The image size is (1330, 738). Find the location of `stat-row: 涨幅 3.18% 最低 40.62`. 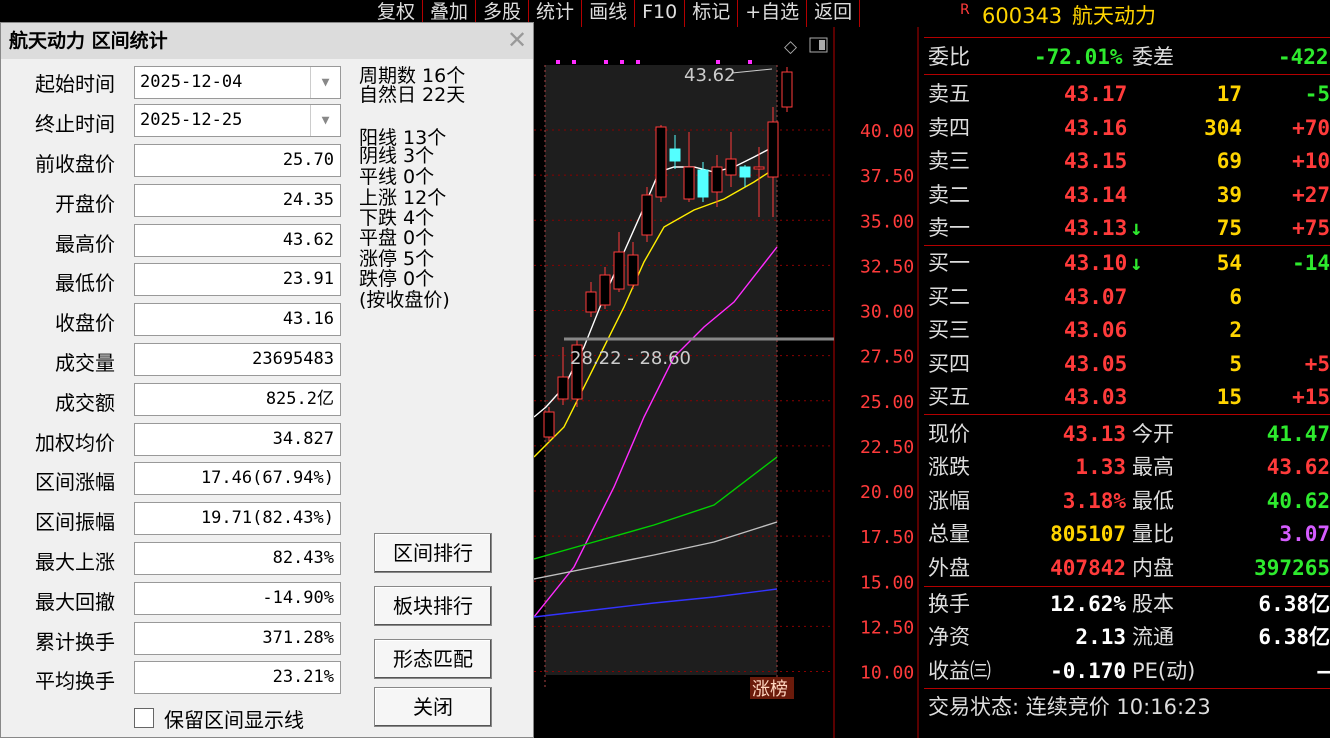

stat-row: 涨幅 3.18% 最低 40.62 is located at coordinates (1127, 501).